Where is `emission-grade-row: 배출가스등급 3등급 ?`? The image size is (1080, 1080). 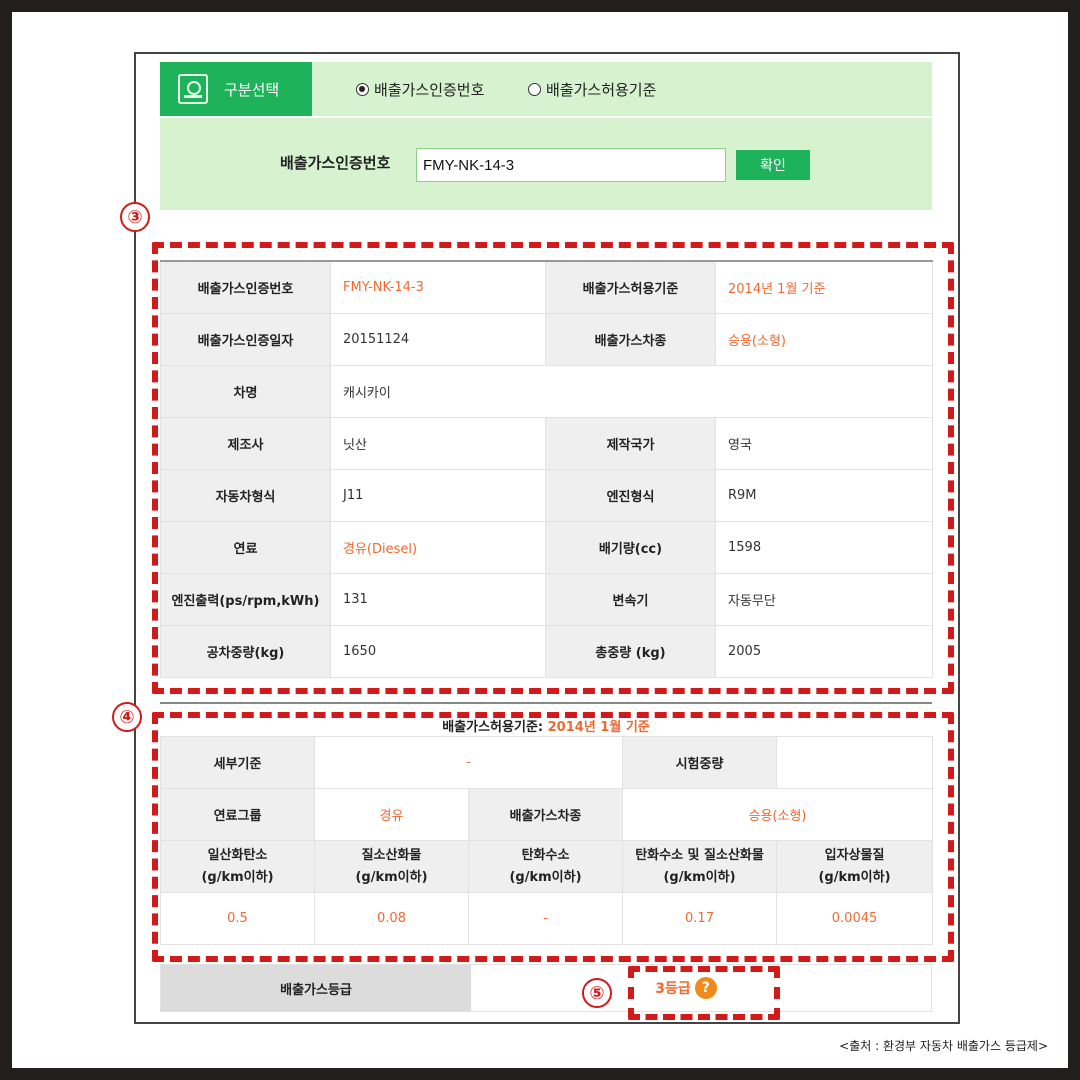
emission-grade-row: 배출가스등급 3등급 ? is located at coordinates (546, 988).